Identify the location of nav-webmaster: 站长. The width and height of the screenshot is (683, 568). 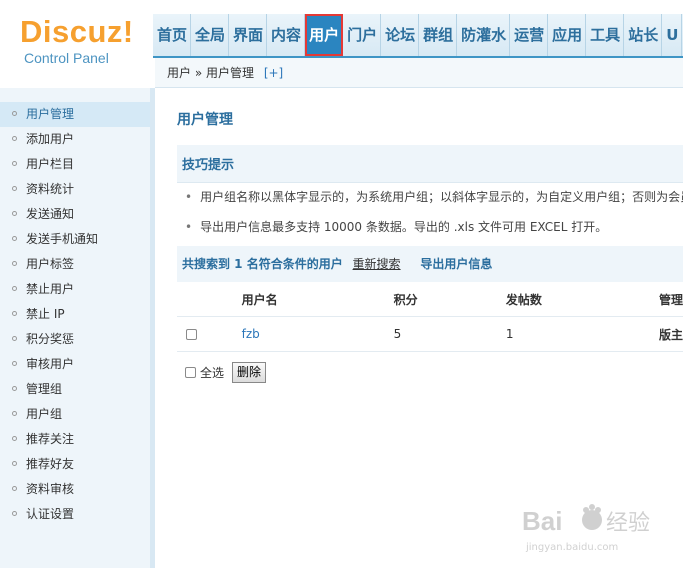
(643, 35).